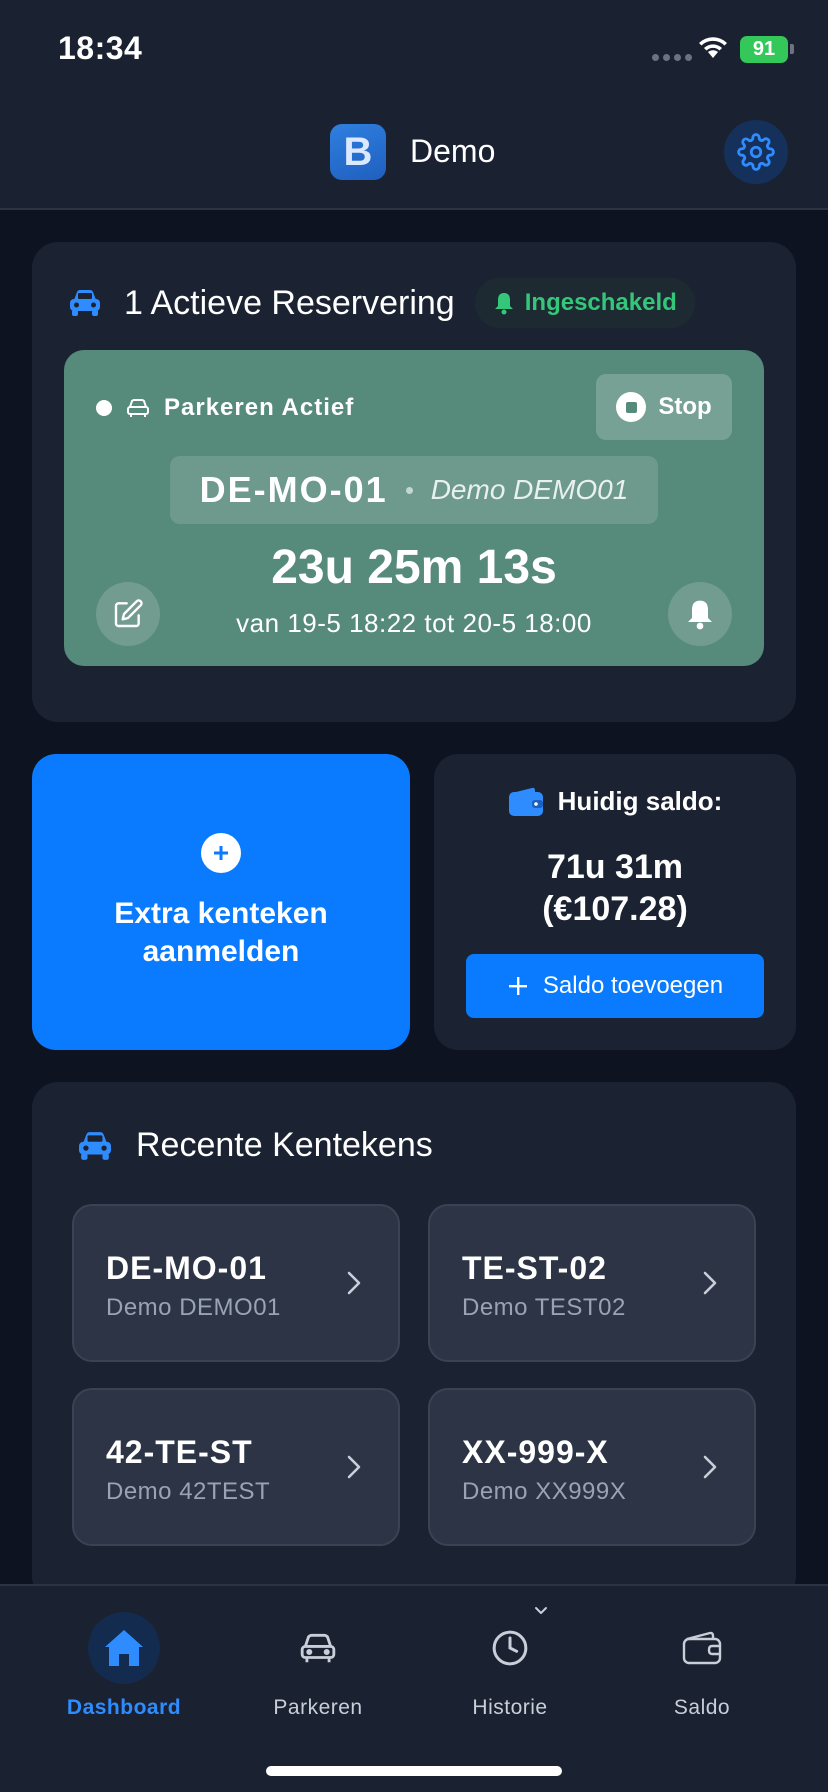  What do you see at coordinates (615, 909) in the screenshot?
I see `balance-money: (€107.28)` at bounding box center [615, 909].